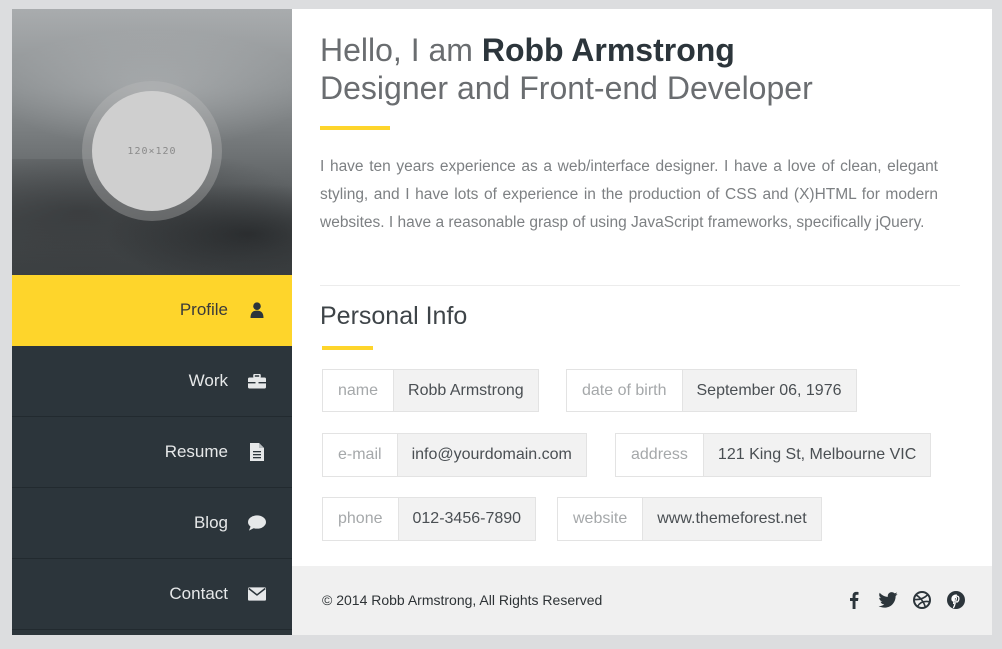  What do you see at coordinates (566, 88) in the screenshot?
I see `job-title: Designer and Front-end Developer` at bounding box center [566, 88].